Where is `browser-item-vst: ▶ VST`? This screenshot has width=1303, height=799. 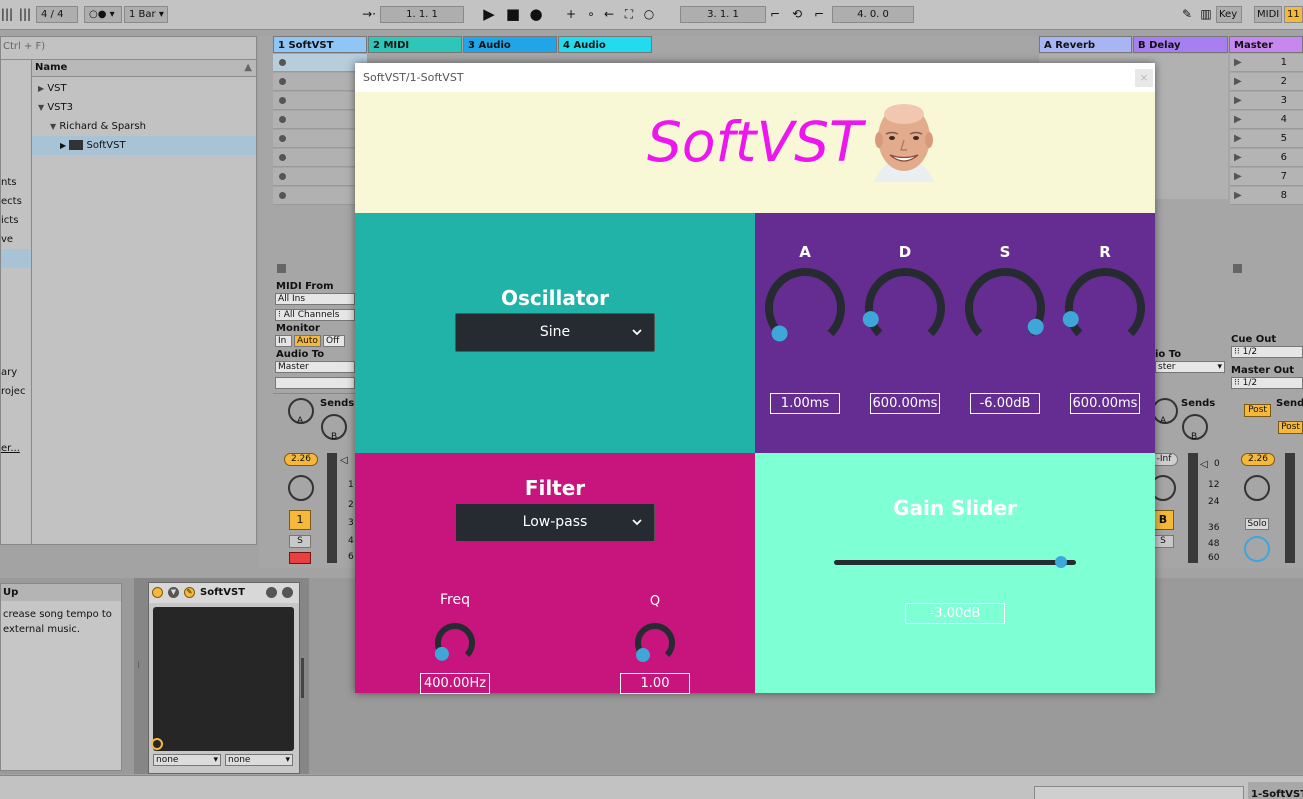
browser-item-vst: ▶ VST is located at coordinates (145, 88).